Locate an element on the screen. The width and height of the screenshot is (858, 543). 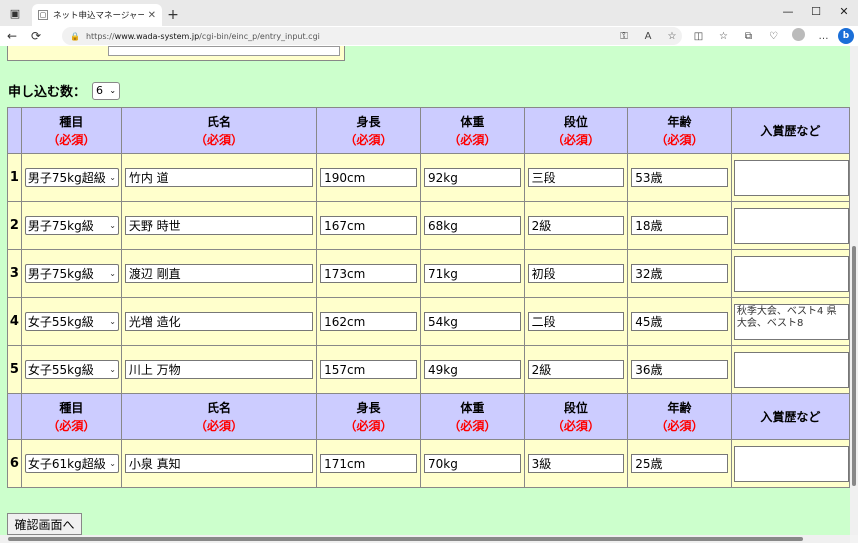
read-aloud-icon: A is located at coordinates (648, 36).